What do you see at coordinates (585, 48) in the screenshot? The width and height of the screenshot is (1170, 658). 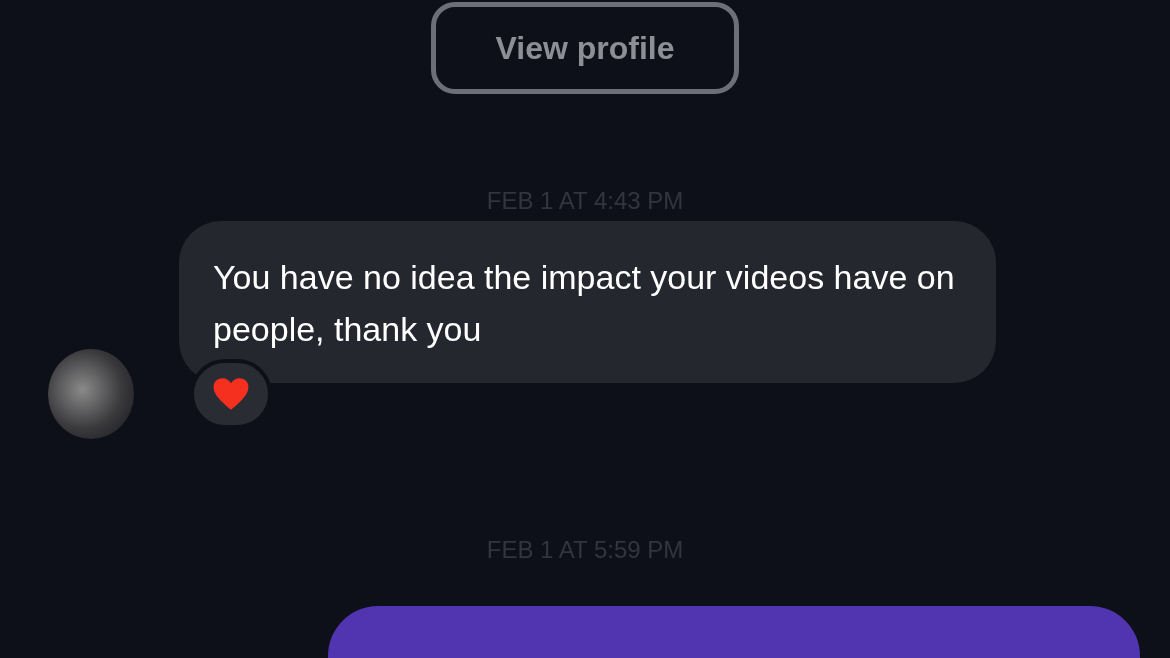 I see `view-profile-button: View profile` at bounding box center [585, 48].